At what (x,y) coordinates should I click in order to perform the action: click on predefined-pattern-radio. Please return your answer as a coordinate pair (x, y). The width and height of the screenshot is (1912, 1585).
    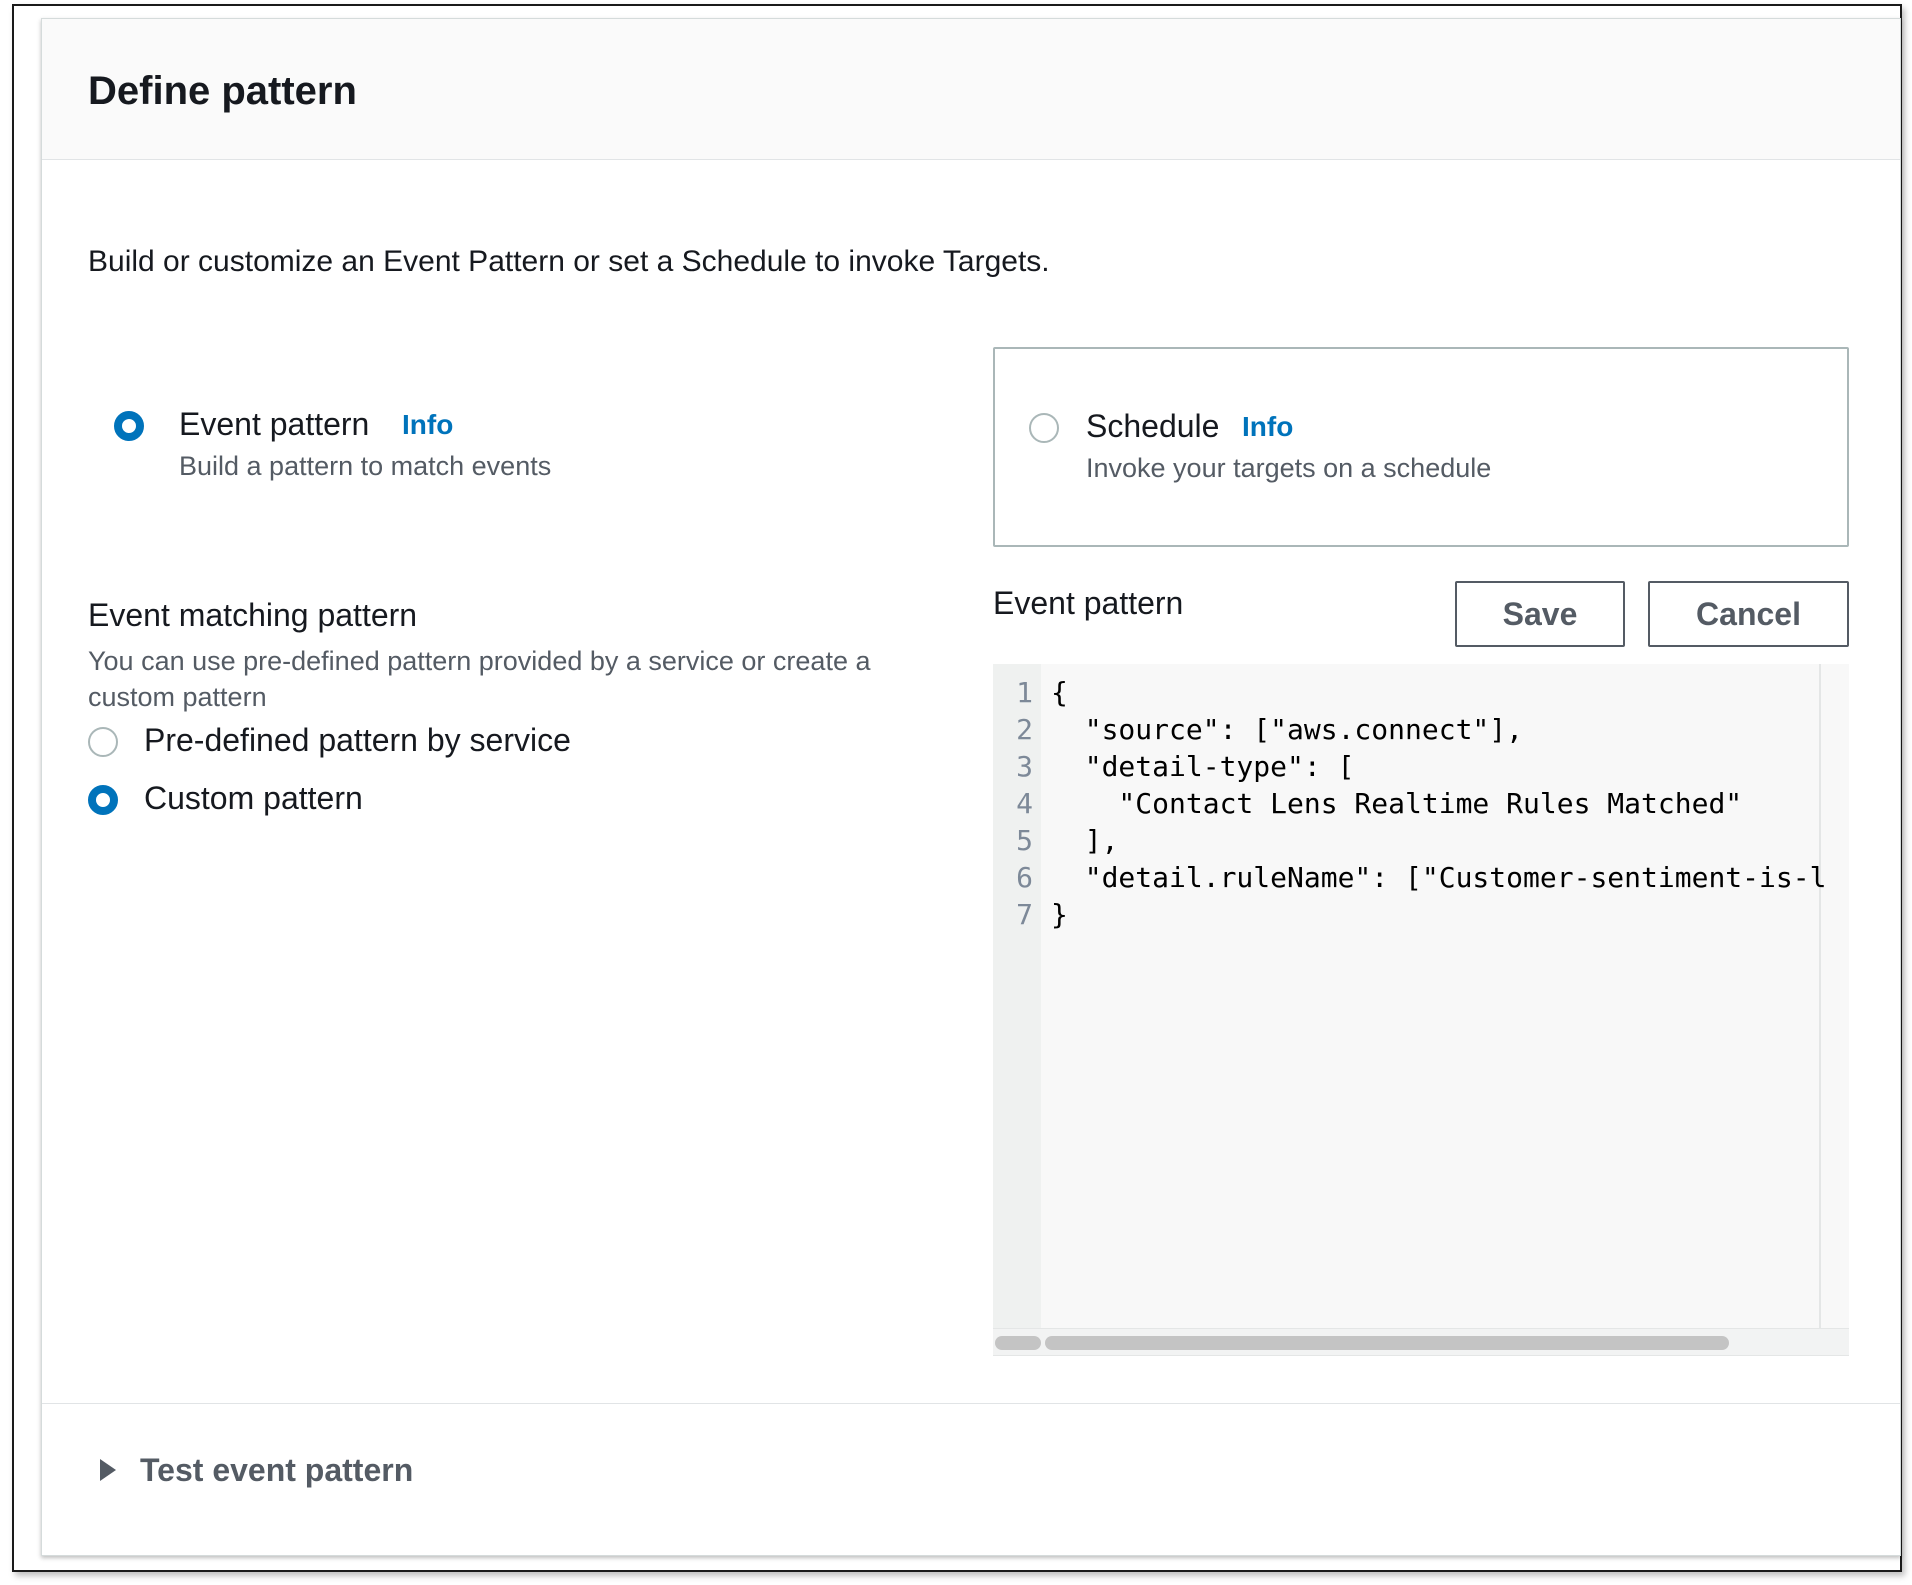
    Looking at the image, I should click on (103, 742).